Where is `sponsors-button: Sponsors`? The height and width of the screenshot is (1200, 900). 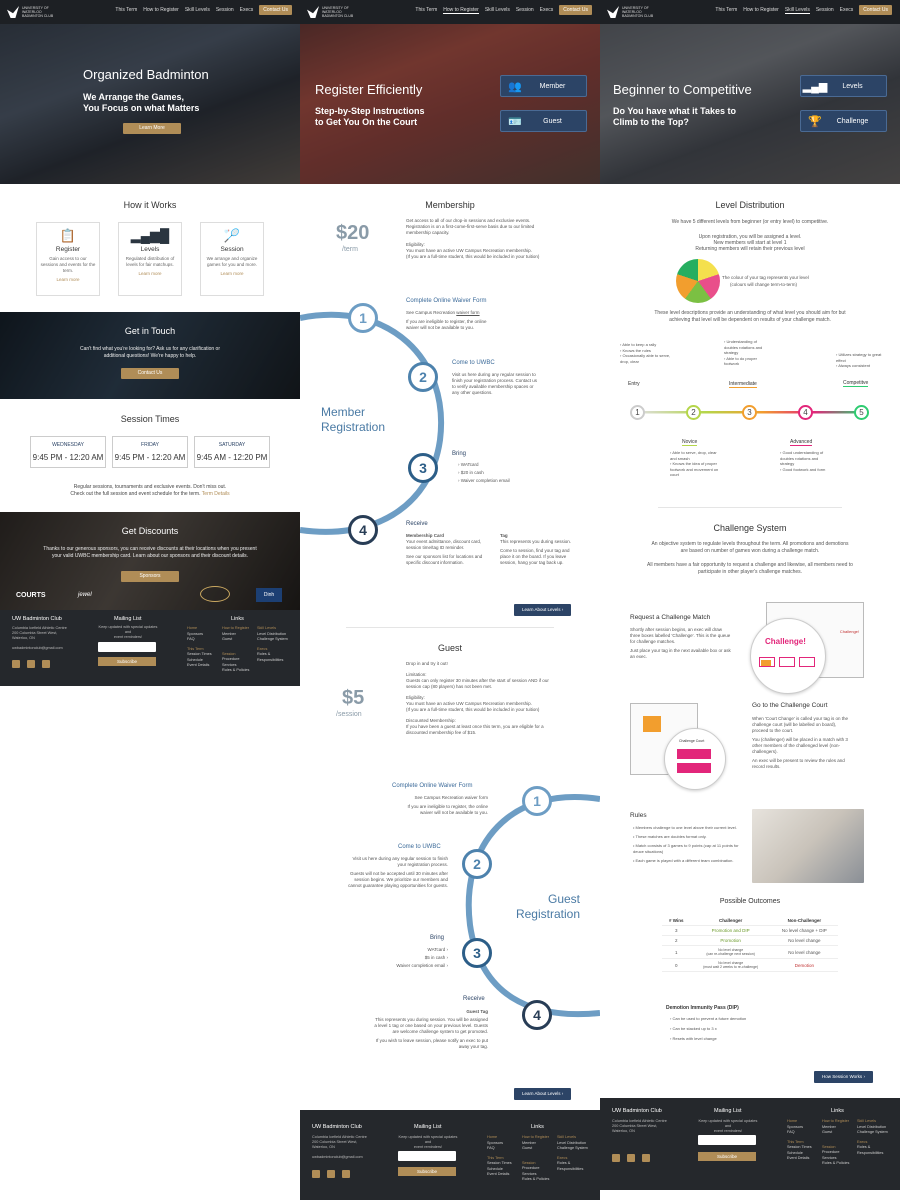
sponsors-button: Sponsors is located at coordinates (150, 576).